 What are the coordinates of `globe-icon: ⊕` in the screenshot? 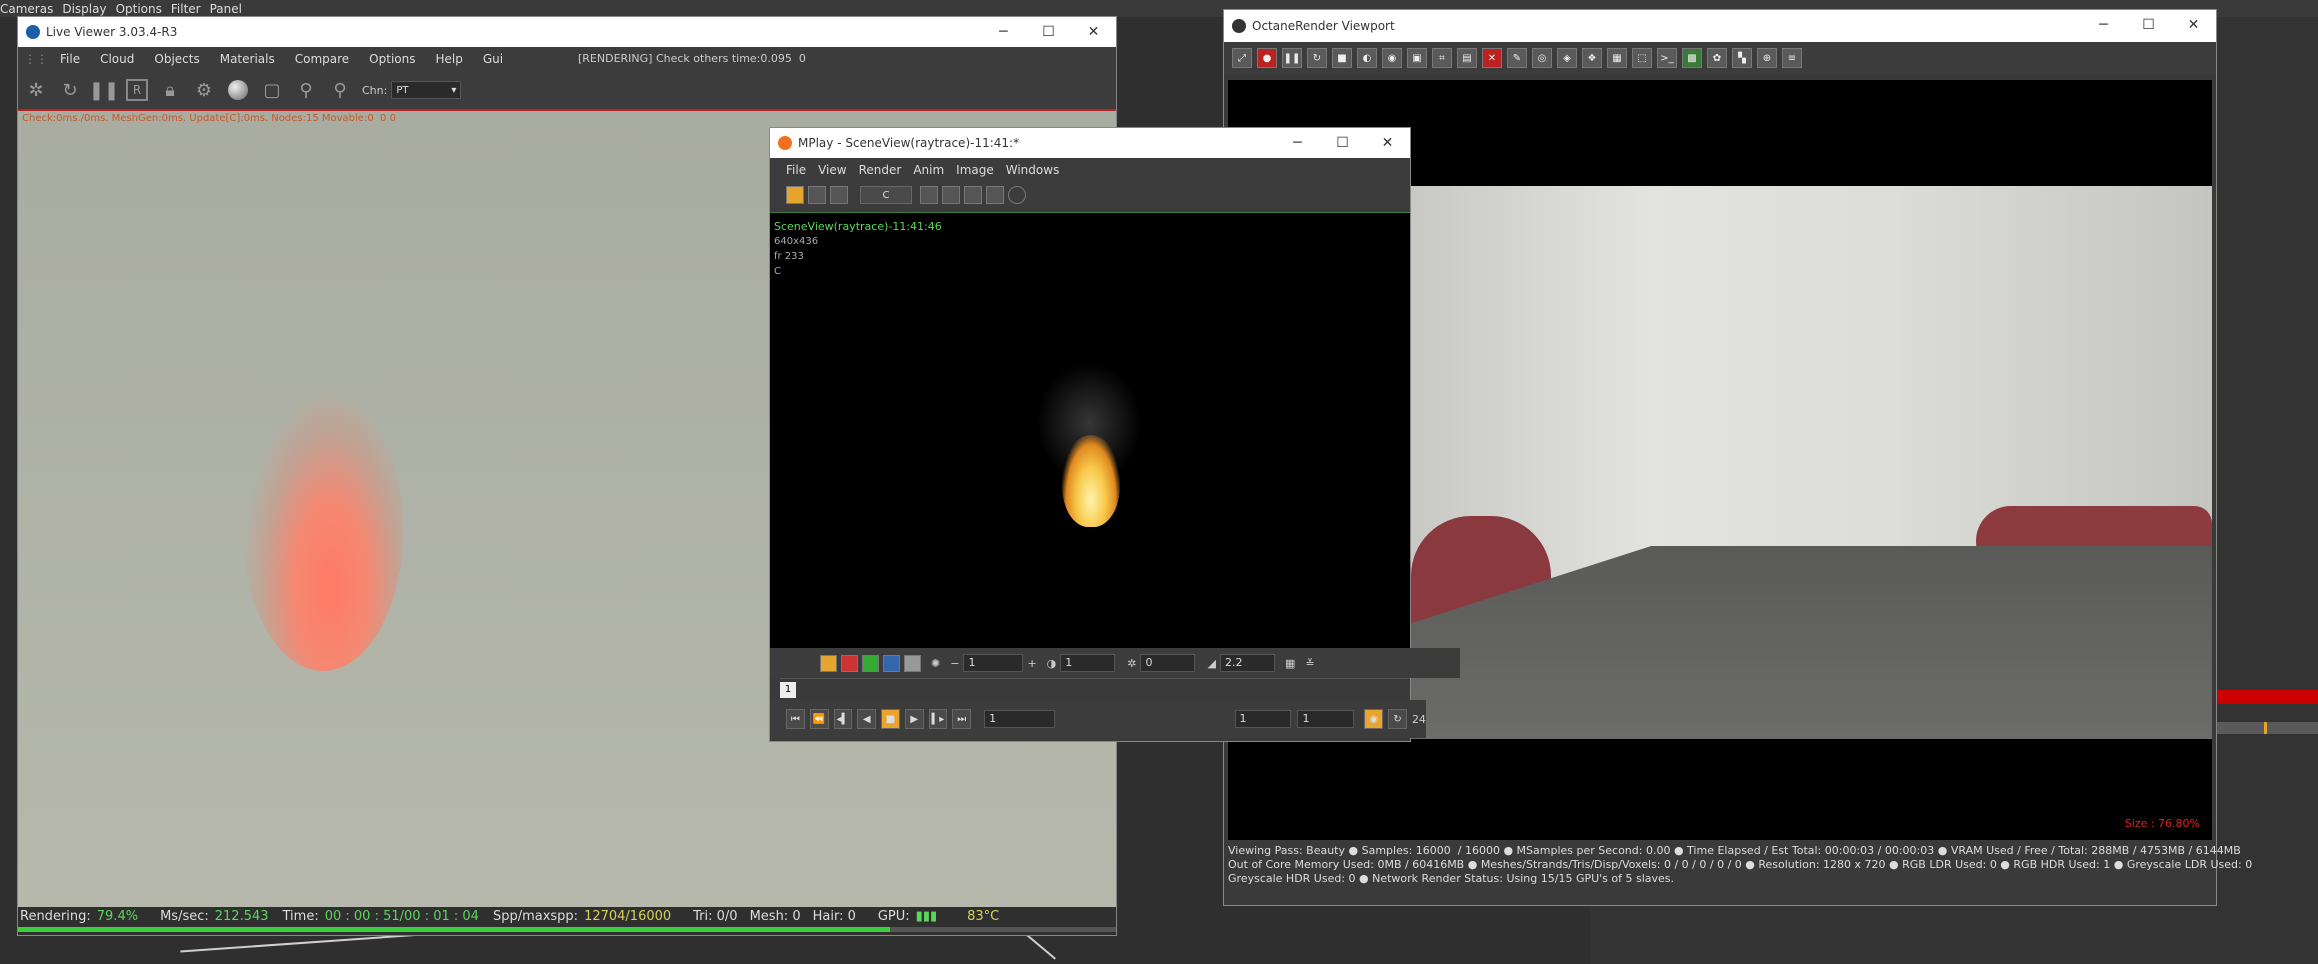 It's located at (1767, 58).